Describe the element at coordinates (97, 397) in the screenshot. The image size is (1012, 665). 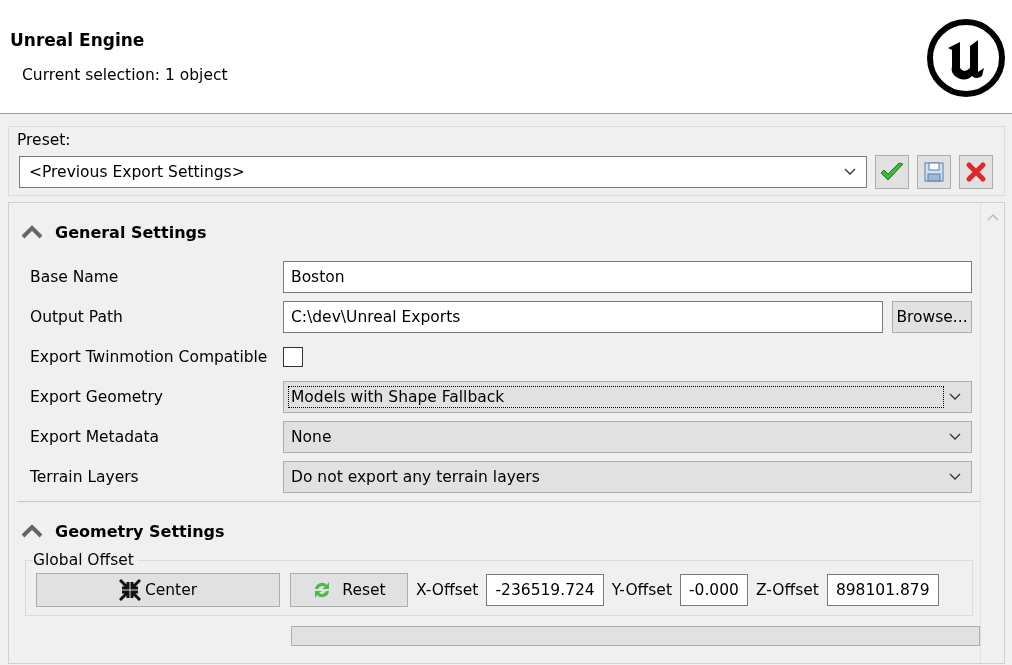
I see `field-label: Export Geometry` at that location.